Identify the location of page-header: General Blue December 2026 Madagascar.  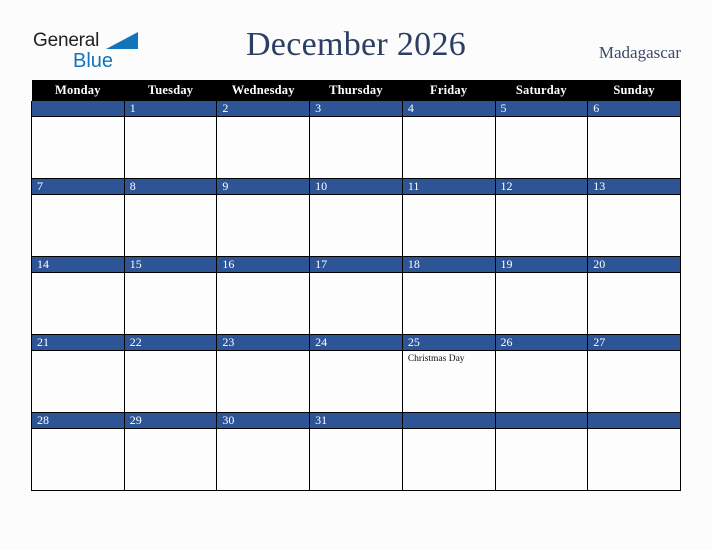
(356, 40).